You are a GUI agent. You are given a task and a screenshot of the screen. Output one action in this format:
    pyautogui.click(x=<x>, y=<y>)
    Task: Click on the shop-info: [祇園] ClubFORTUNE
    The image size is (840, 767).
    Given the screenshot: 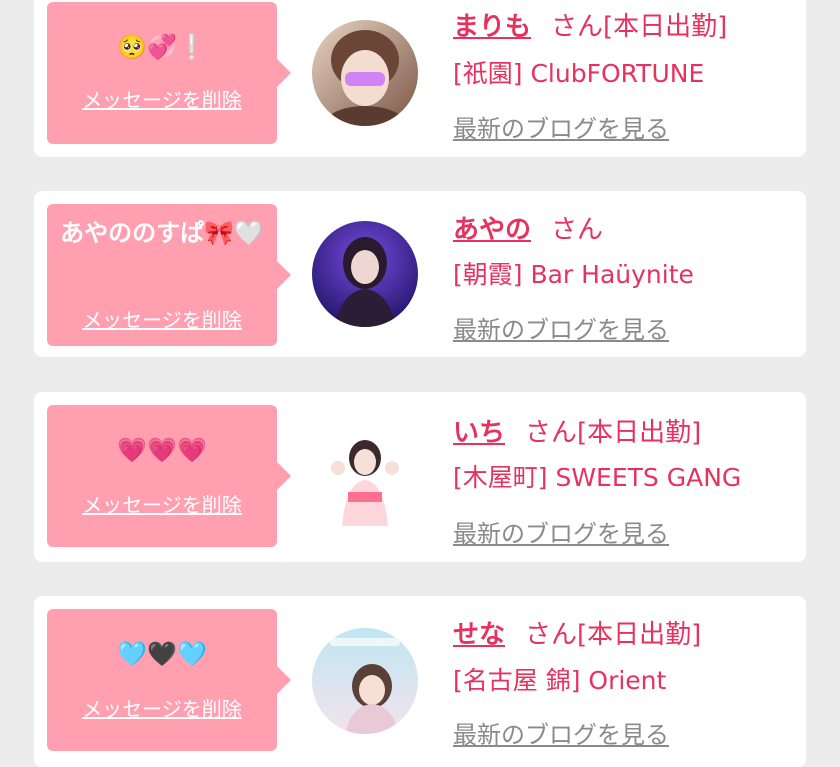 What is the action you would take?
    pyautogui.click(x=579, y=73)
    